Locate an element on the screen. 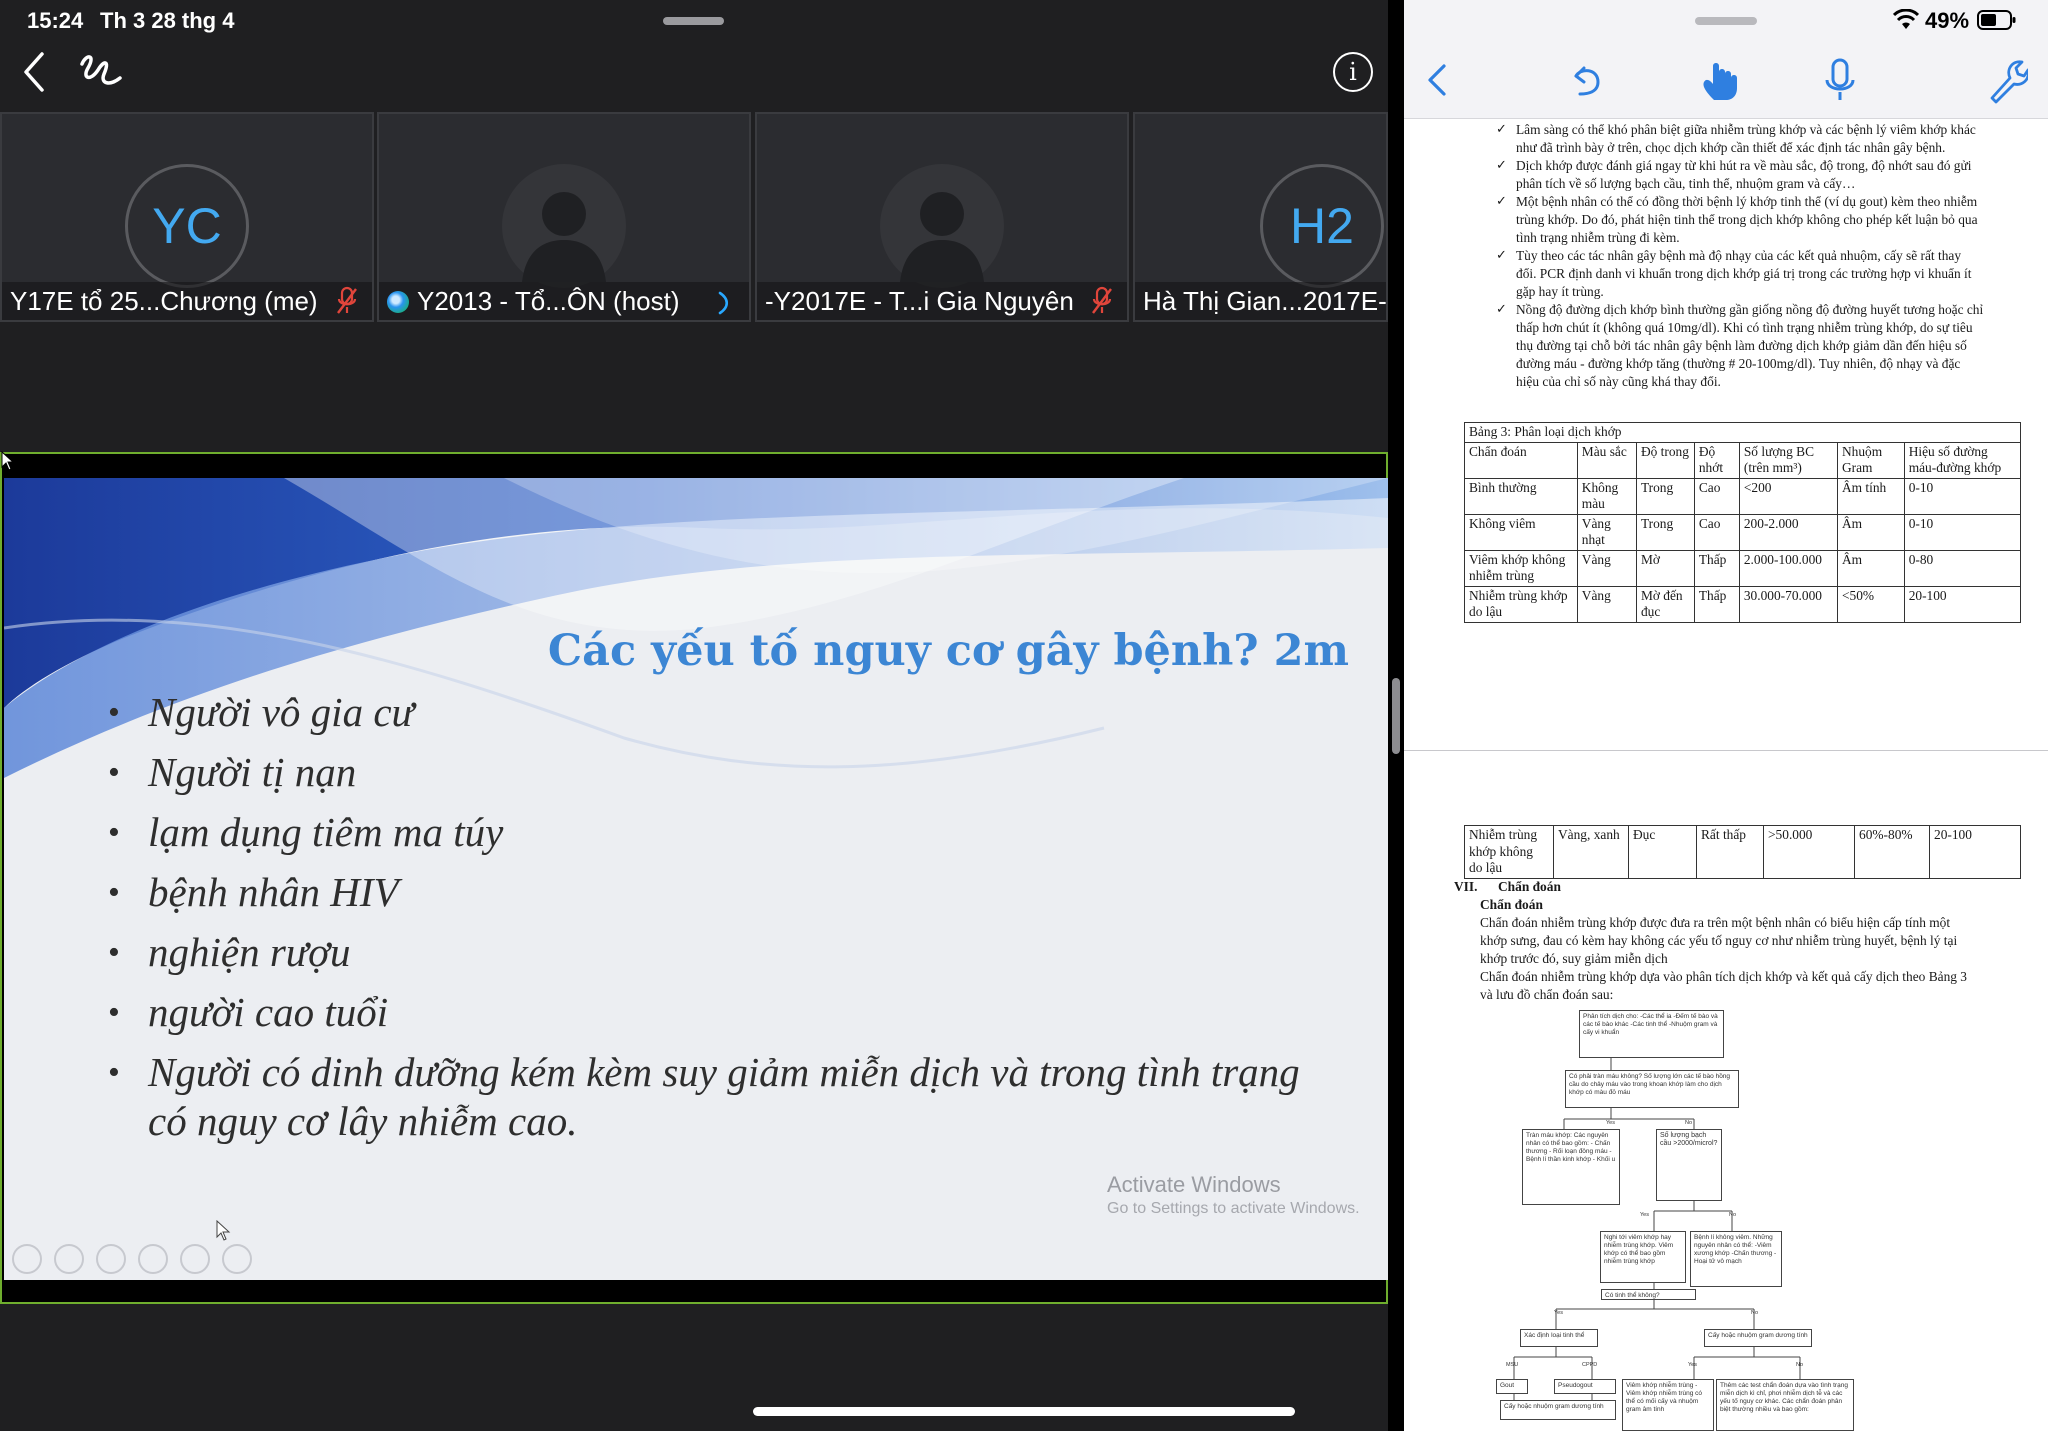 The image size is (2048, 1431). participant-tile: Y2013 - Tổ...ÔN (host) is located at coordinates (564, 217).